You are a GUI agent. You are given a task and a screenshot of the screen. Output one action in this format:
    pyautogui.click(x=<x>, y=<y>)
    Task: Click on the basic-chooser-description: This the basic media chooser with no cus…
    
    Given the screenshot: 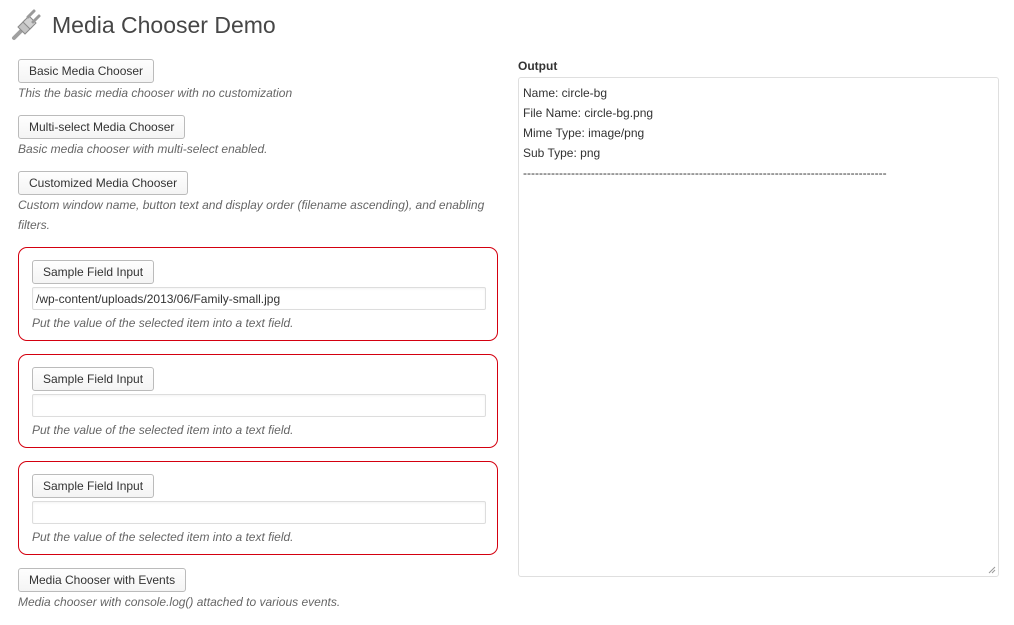 What is the action you would take?
    pyautogui.click(x=155, y=93)
    